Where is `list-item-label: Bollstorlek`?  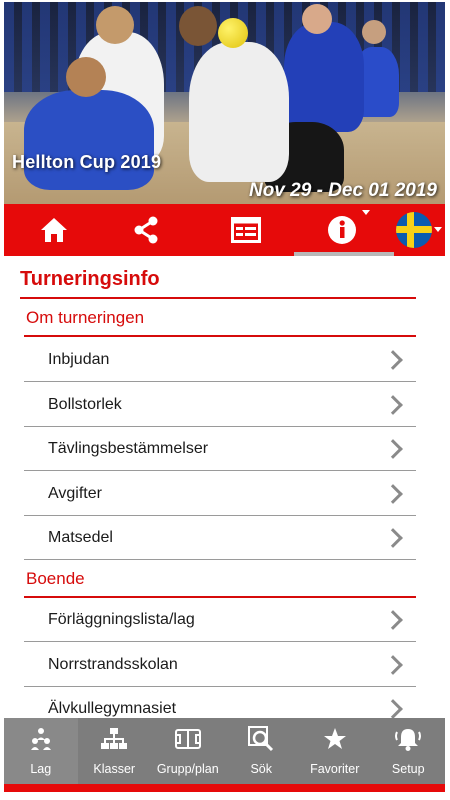 list-item-label: Bollstorlek is located at coordinates (85, 404).